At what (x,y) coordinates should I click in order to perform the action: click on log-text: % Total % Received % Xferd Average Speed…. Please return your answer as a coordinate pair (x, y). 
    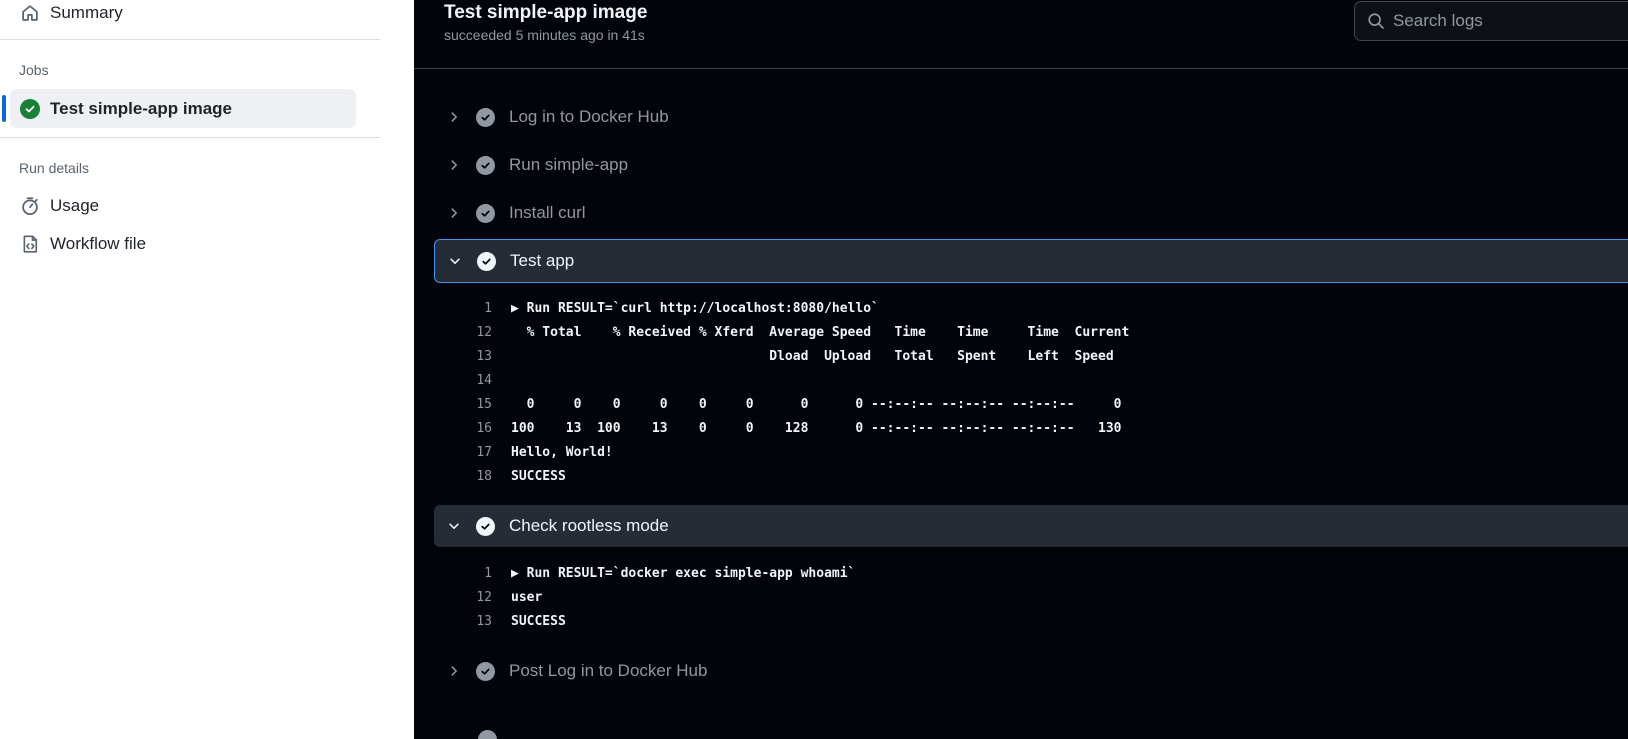
    Looking at the image, I should click on (820, 332).